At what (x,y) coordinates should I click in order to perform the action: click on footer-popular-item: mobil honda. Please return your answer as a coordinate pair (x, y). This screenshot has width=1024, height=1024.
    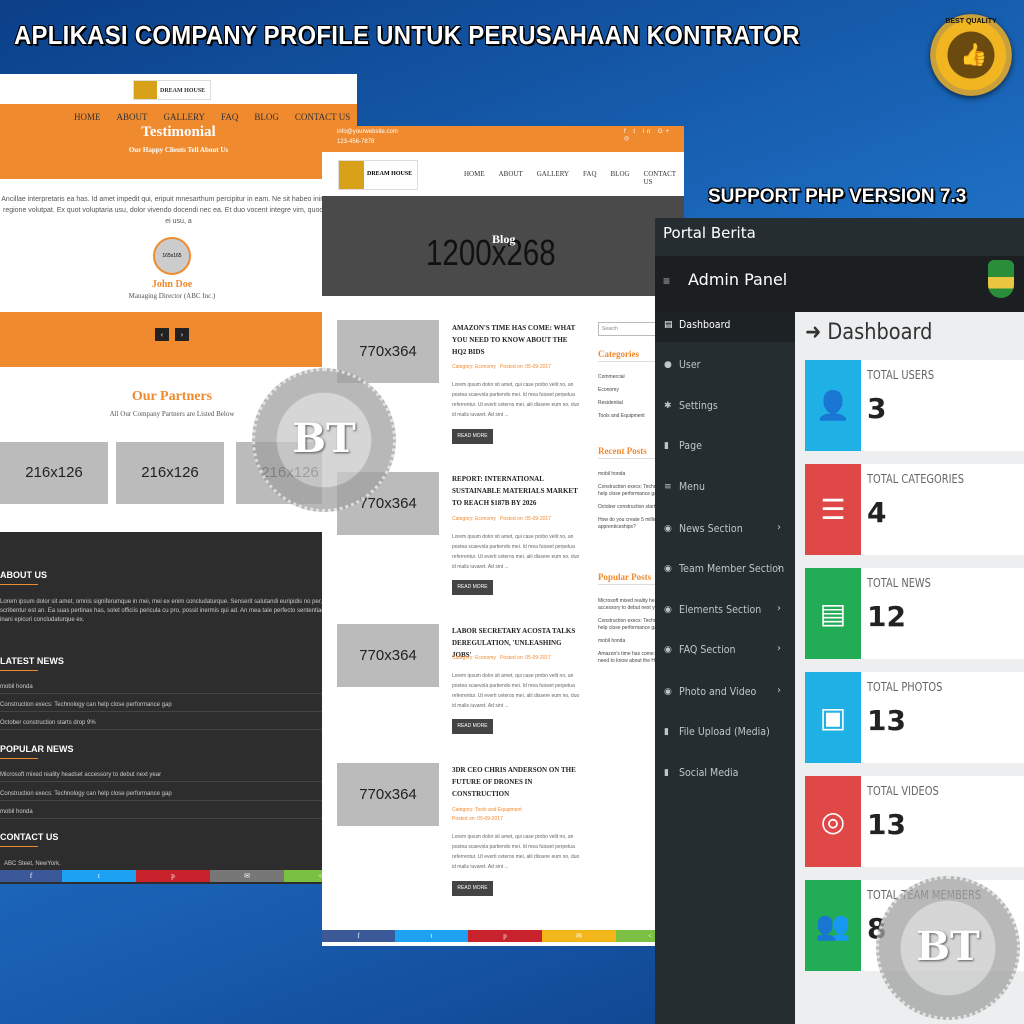
    Looking at the image, I should click on (170, 814).